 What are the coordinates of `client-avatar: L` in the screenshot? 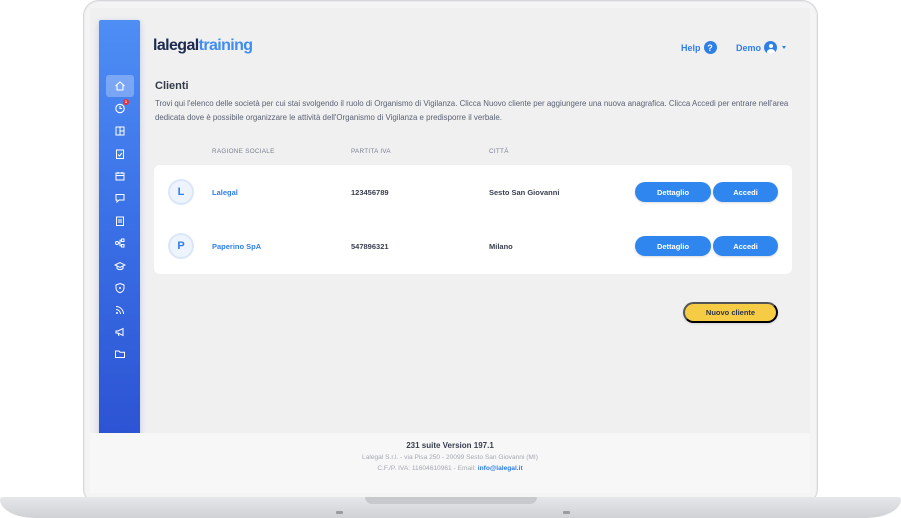 It's located at (181, 192).